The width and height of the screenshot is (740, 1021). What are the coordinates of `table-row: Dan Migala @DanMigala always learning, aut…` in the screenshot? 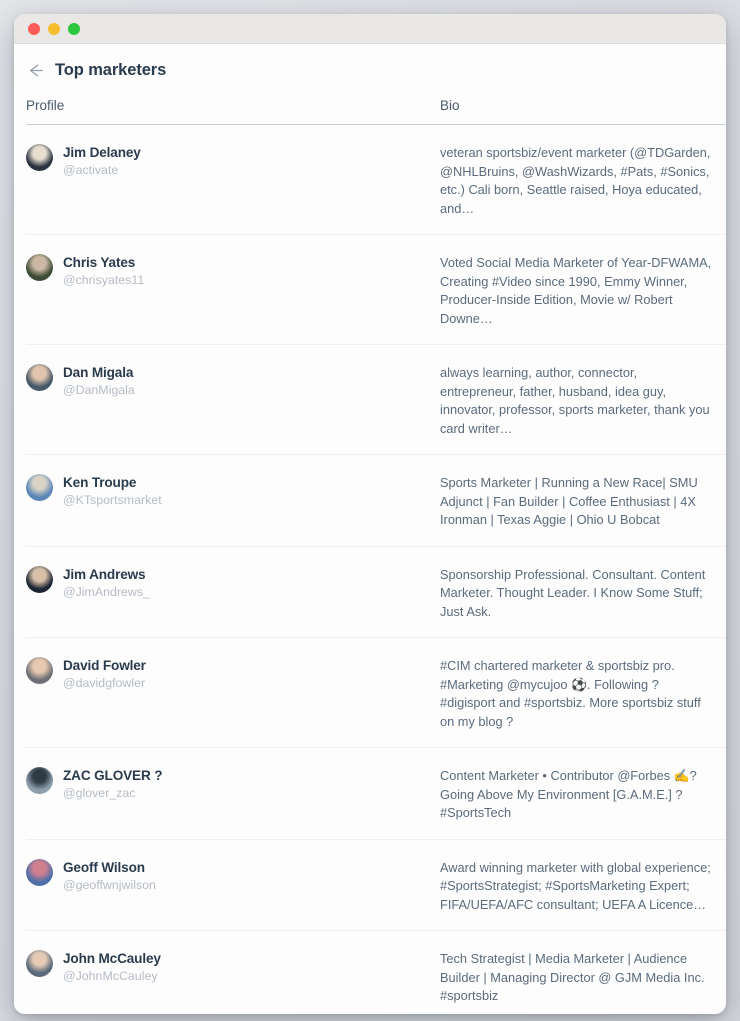 It's located at (376, 400).